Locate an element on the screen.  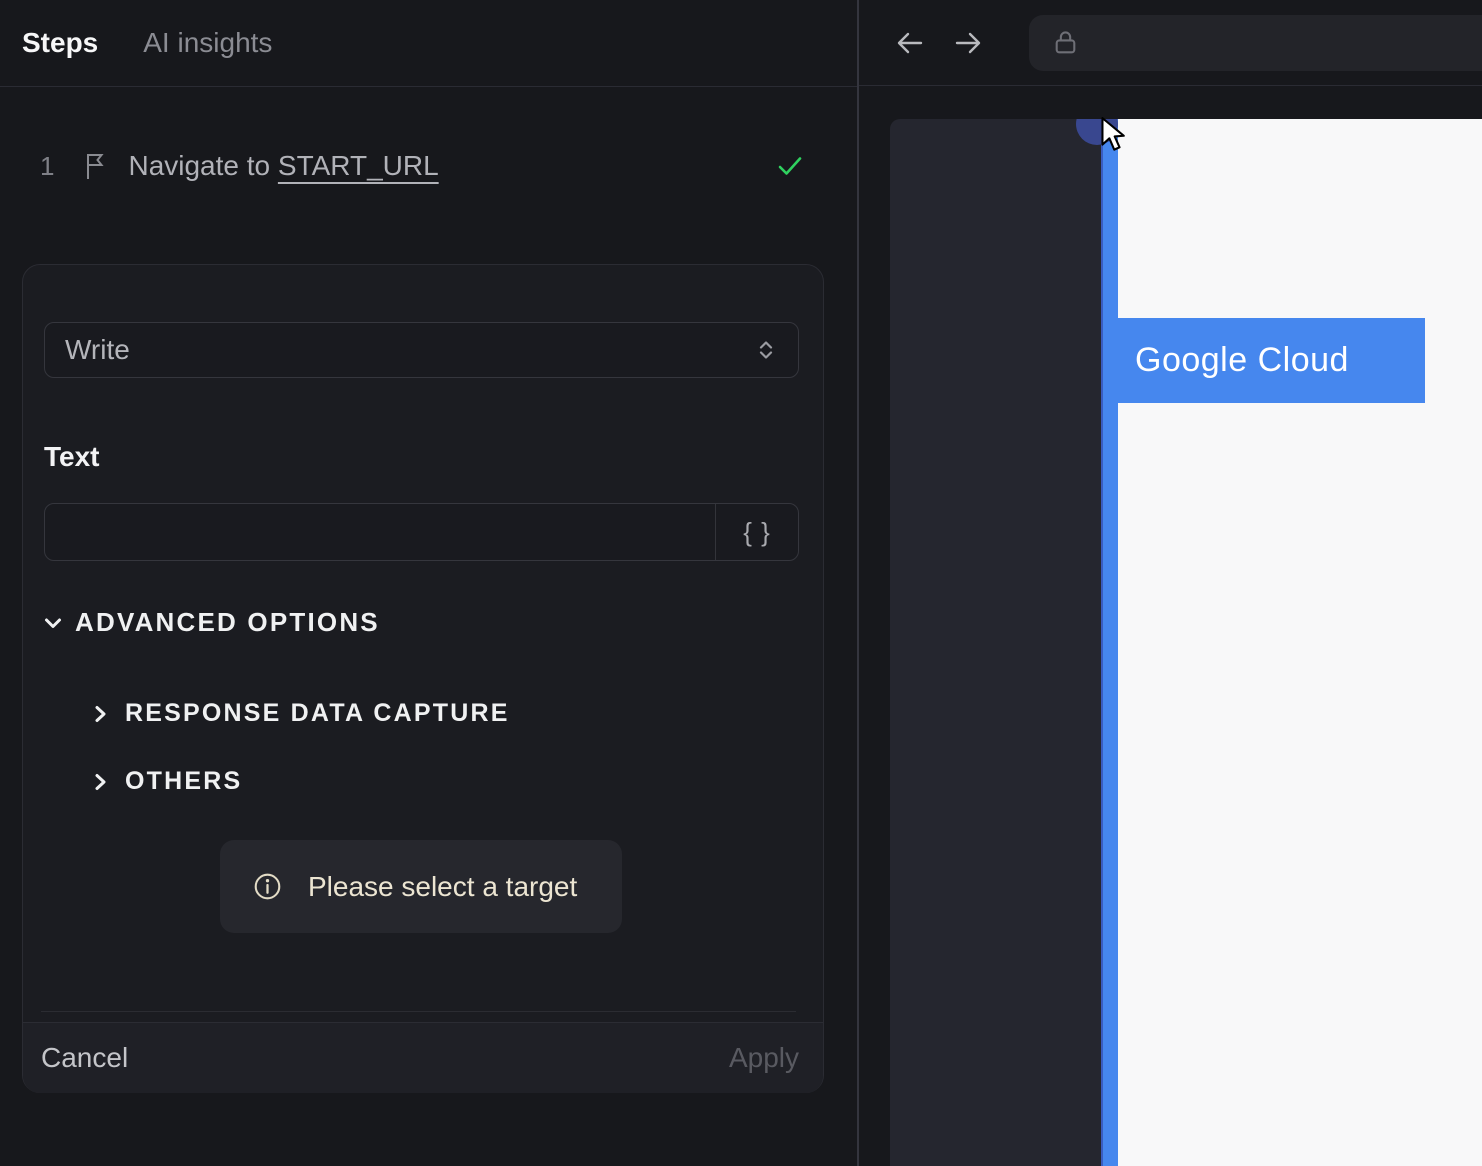
step-label: Navigate to START_URL is located at coordinates (283, 165).